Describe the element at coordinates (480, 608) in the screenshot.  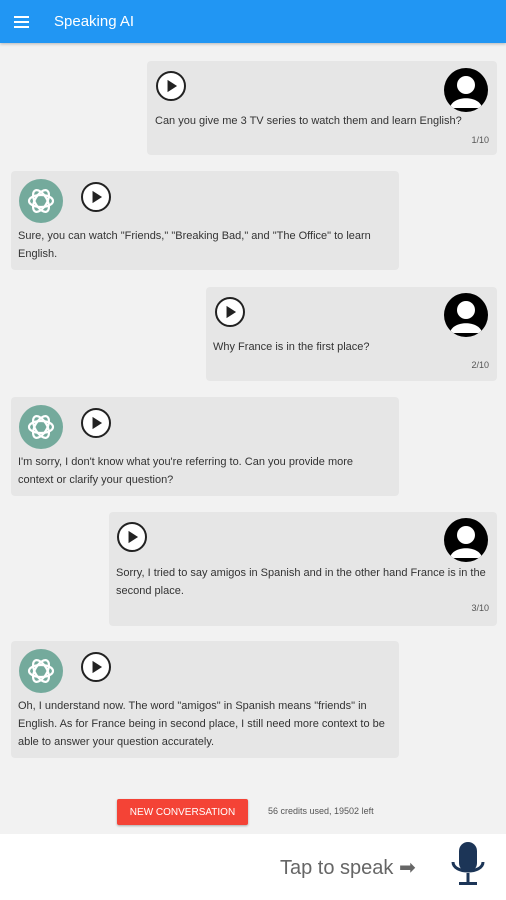
I see `message-counter: 3/10` at that location.